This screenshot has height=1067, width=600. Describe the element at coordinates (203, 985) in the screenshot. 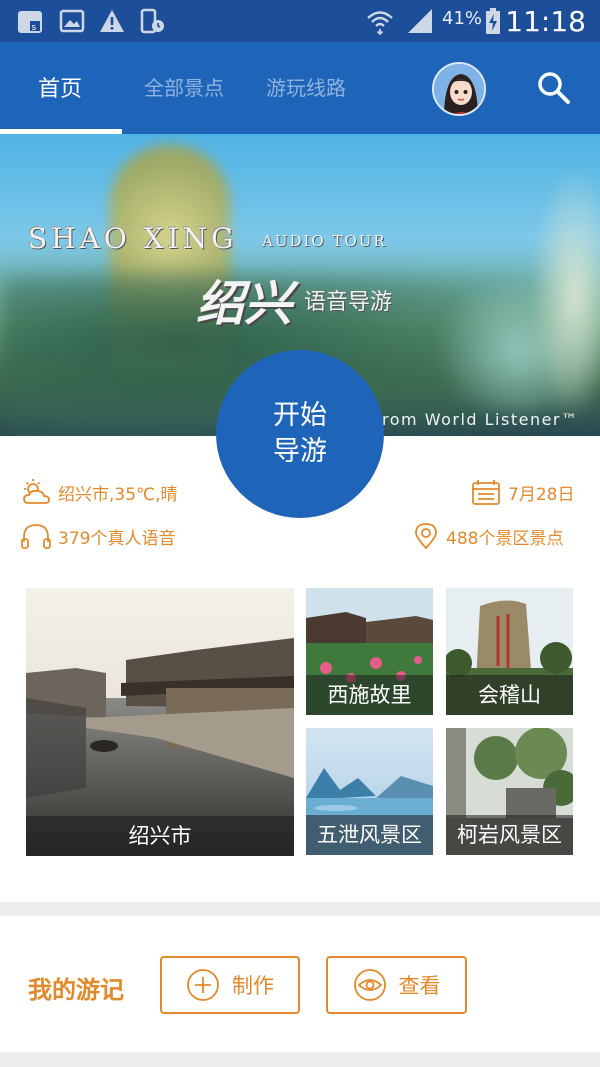

I see `plus-circle-icon` at that location.